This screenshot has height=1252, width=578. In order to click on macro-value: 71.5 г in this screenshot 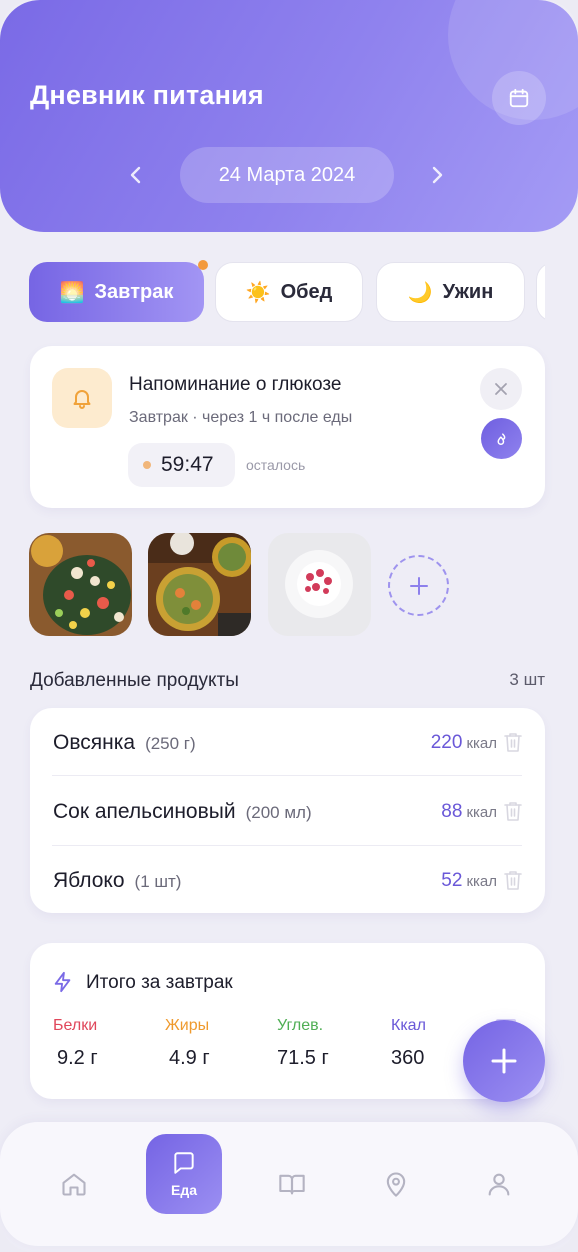, I will do `click(303, 1058)`.